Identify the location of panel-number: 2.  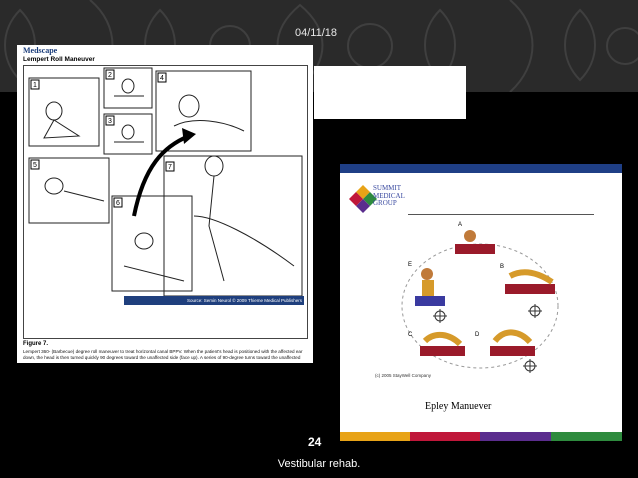
(110, 75).